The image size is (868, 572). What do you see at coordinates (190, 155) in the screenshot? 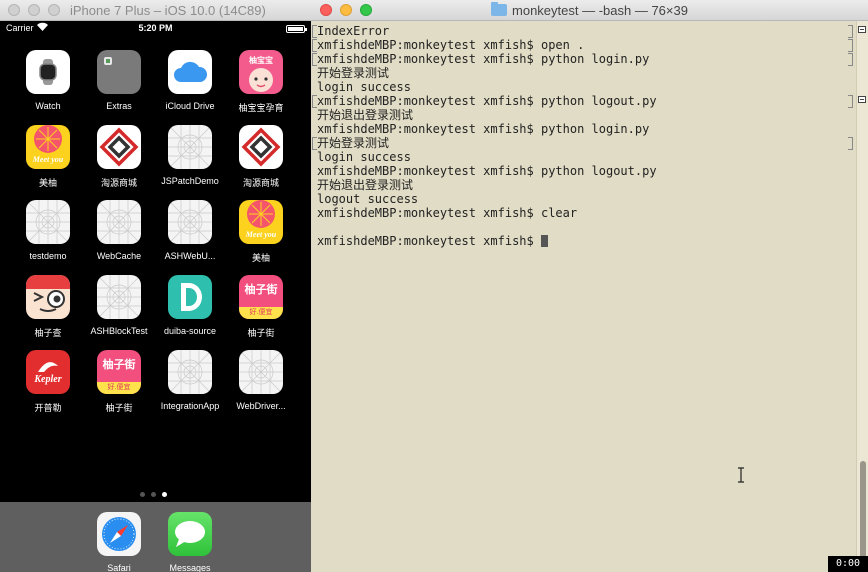
I see `app-blank-app: JSPatchDemo` at bounding box center [190, 155].